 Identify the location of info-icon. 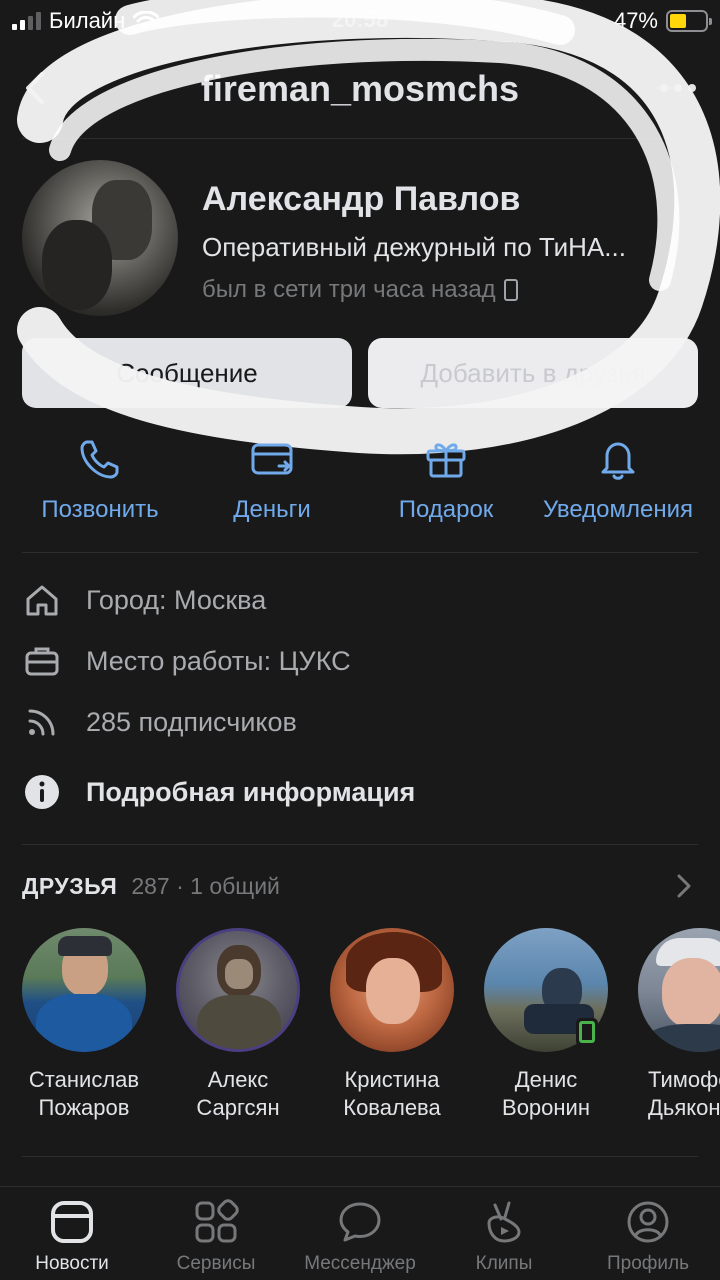
(42, 792).